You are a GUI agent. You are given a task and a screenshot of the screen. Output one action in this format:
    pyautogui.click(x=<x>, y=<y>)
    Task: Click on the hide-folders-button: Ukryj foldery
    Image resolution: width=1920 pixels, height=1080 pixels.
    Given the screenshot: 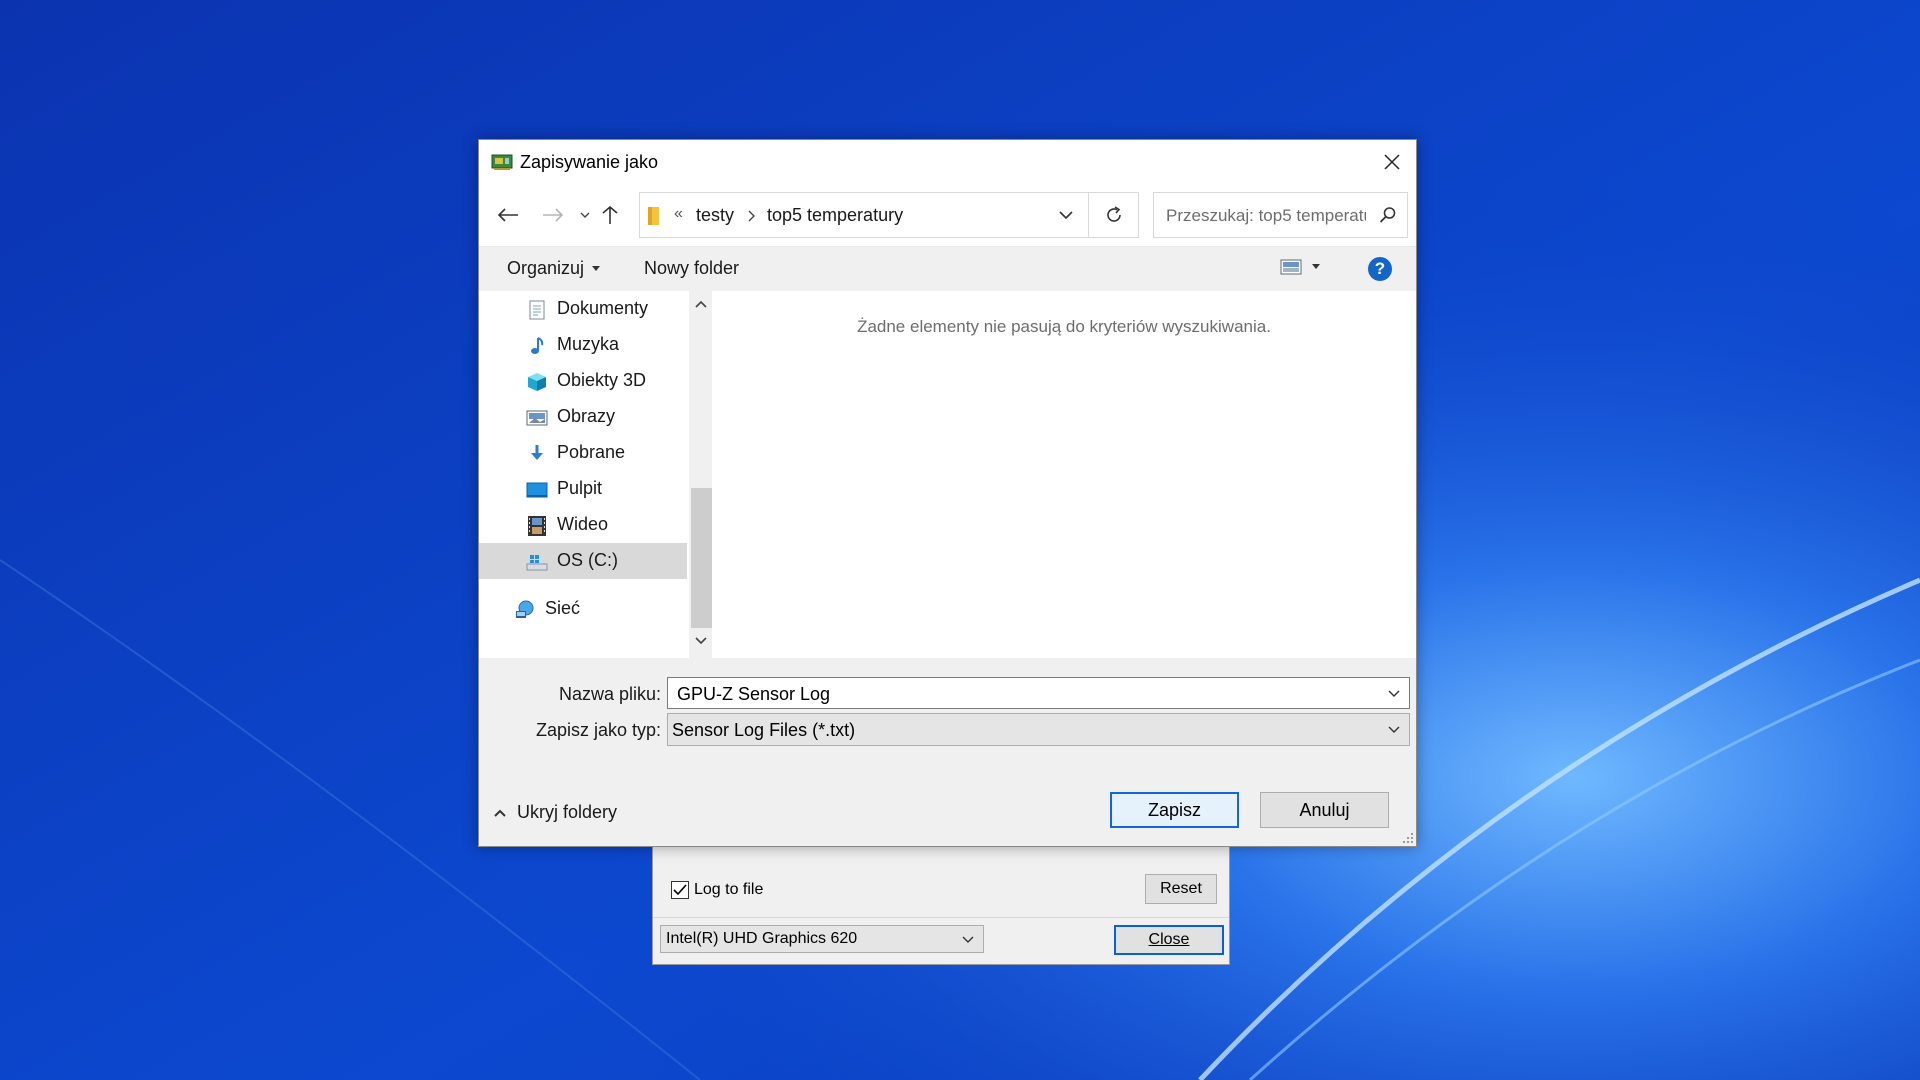 What is the action you would take?
    pyautogui.click(x=555, y=812)
    